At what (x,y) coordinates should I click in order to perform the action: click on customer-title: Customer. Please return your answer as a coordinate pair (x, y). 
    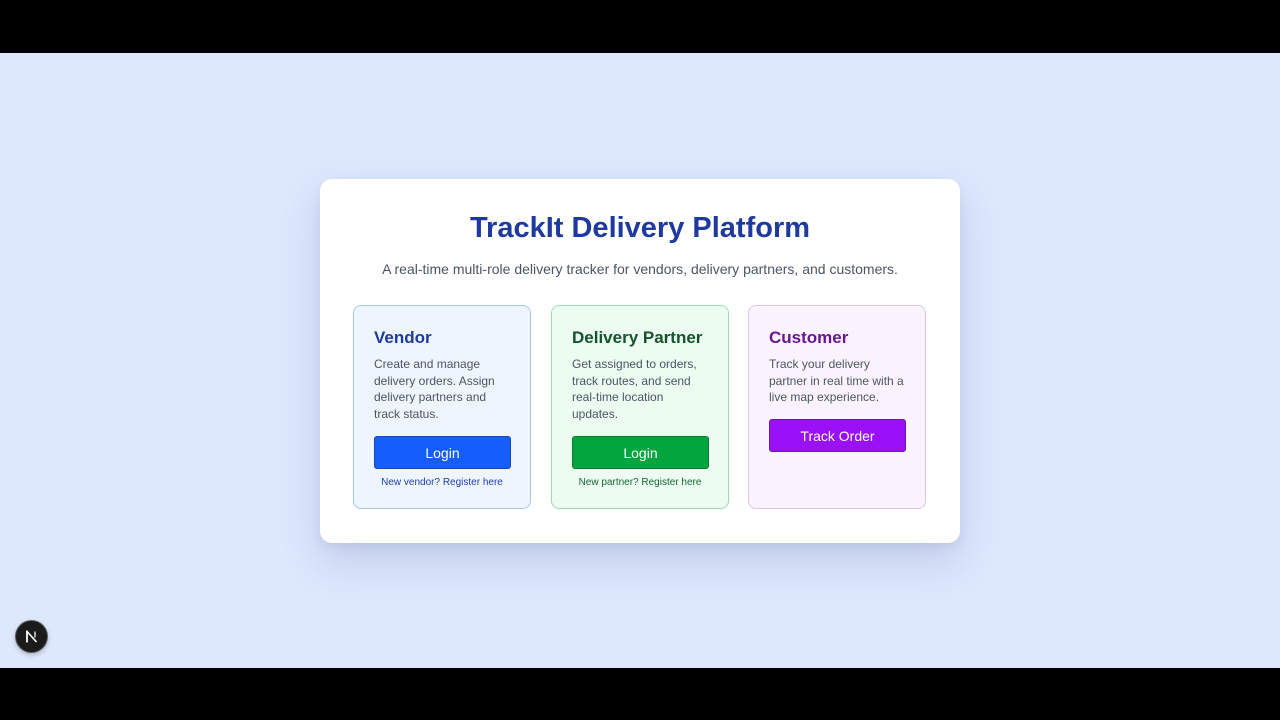
    Looking at the image, I should click on (809, 337).